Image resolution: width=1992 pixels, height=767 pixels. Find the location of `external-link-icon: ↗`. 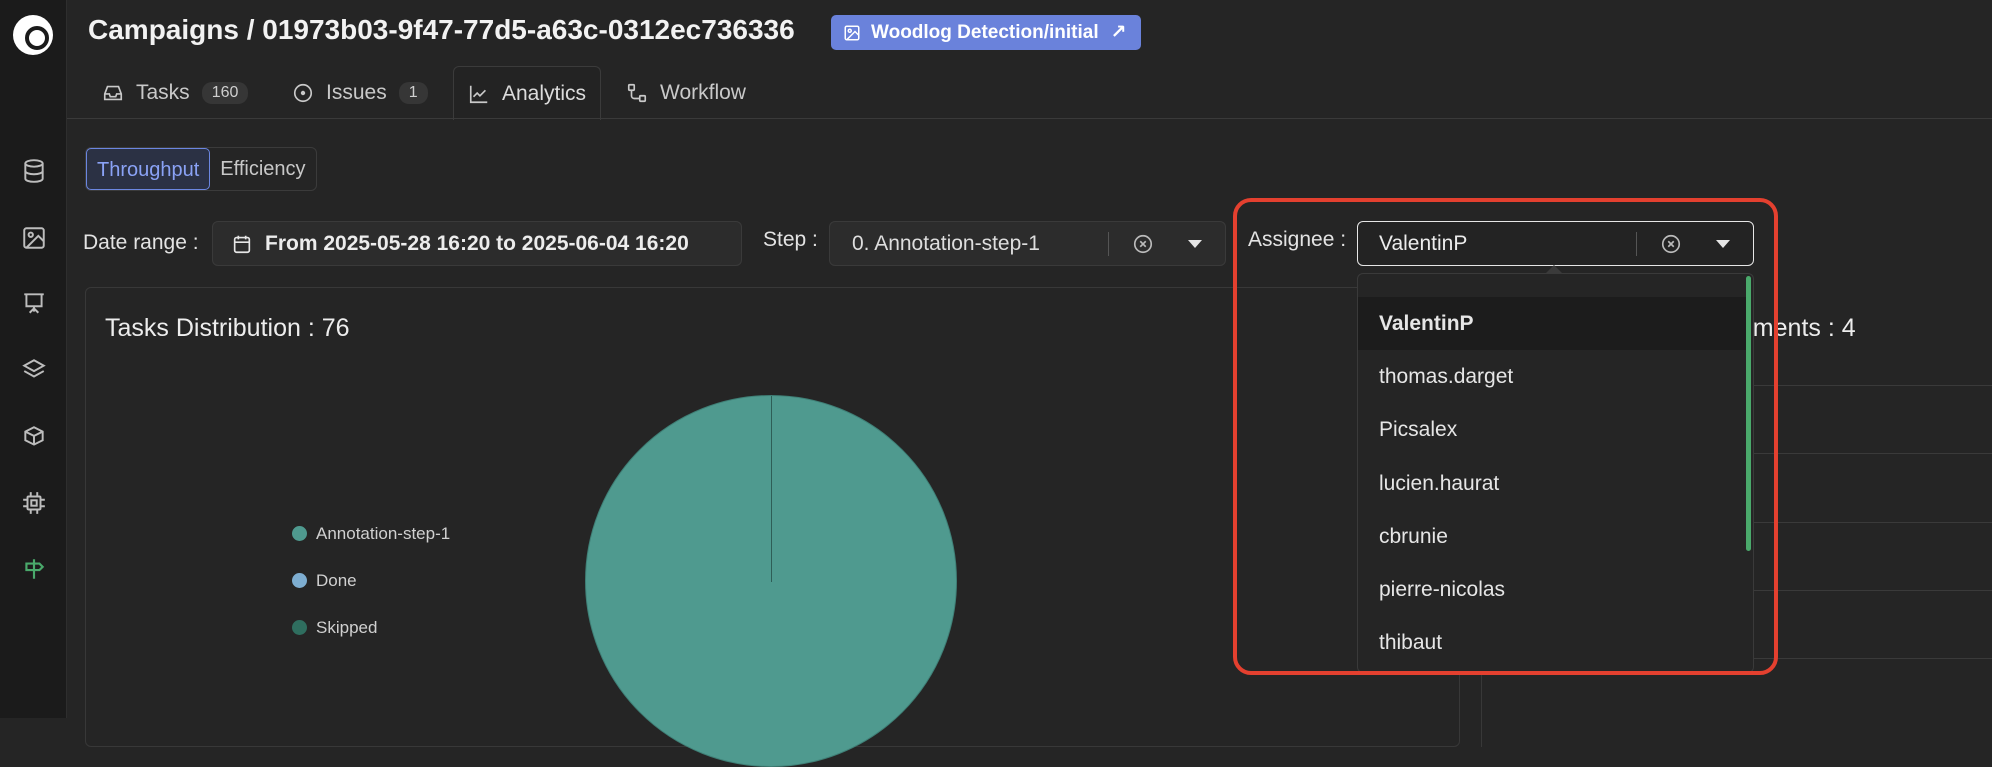

external-link-icon: ↗ is located at coordinates (1118, 32).